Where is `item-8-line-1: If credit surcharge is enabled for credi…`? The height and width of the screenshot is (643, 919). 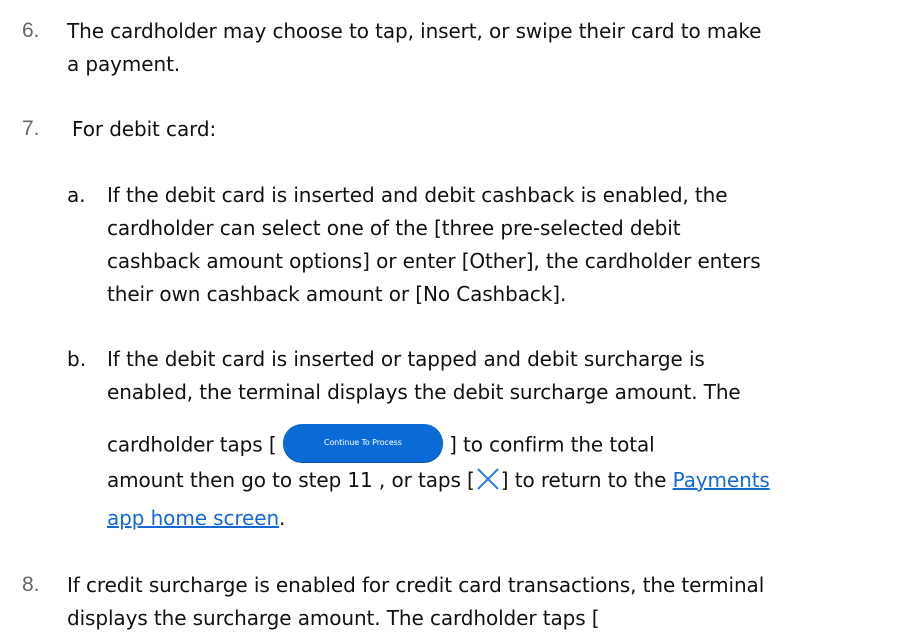
item-8-line-1: If credit surcharge is enabled for credi… is located at coordinates (416, 585).